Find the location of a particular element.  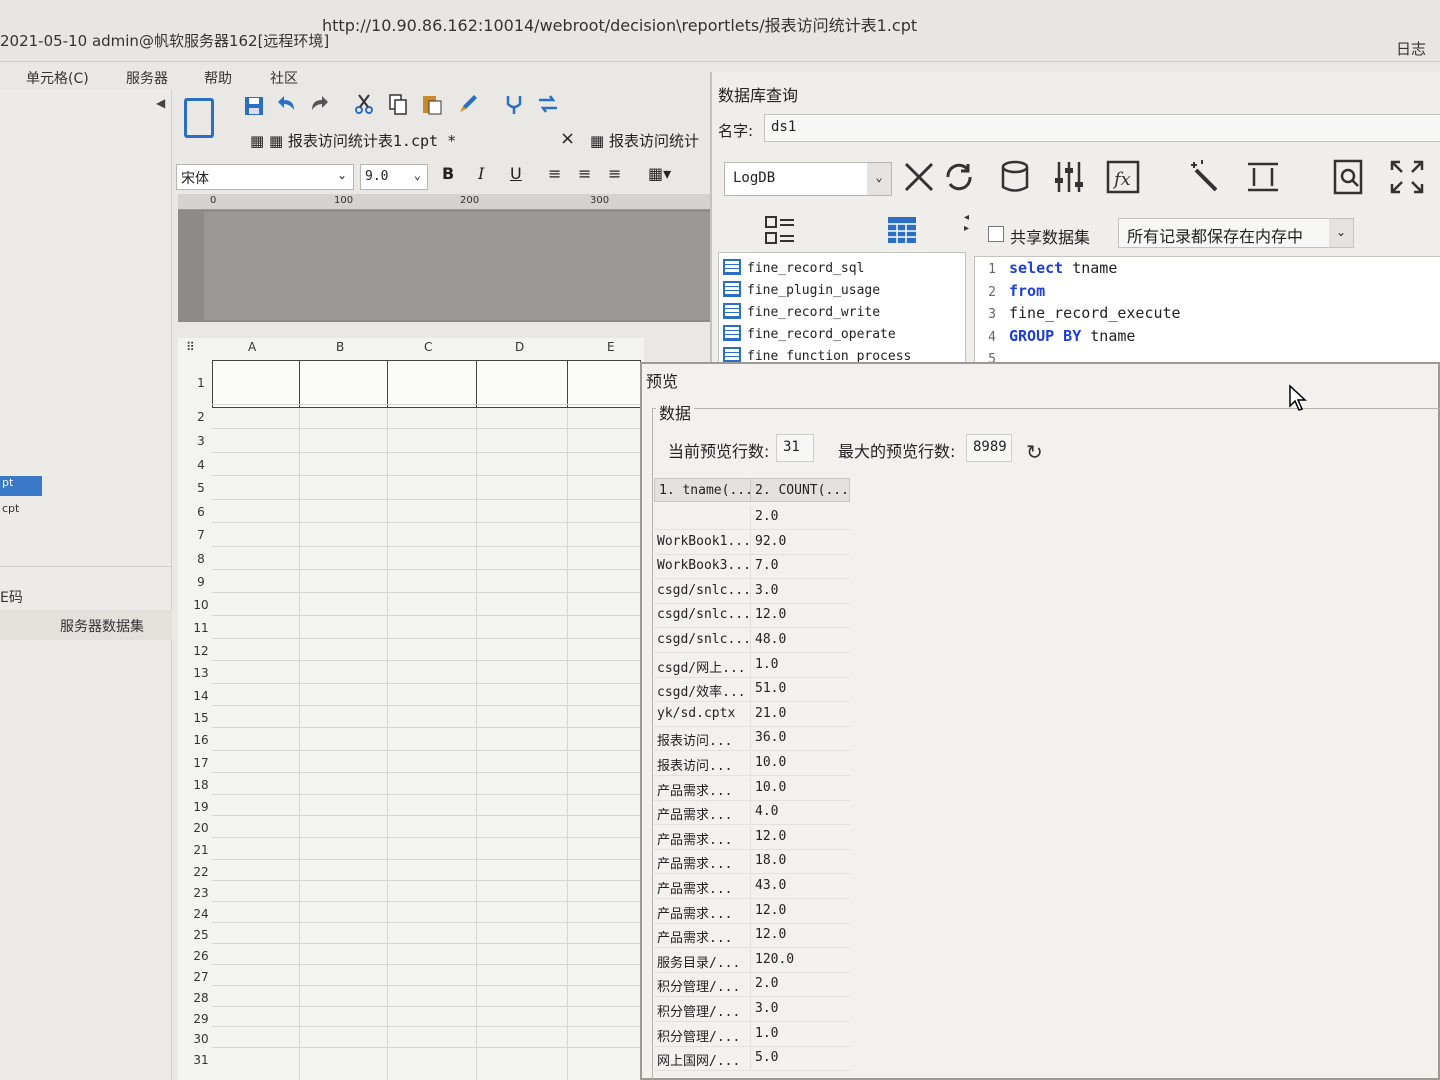

tree-view-icon is located at coordinates (780, 230).